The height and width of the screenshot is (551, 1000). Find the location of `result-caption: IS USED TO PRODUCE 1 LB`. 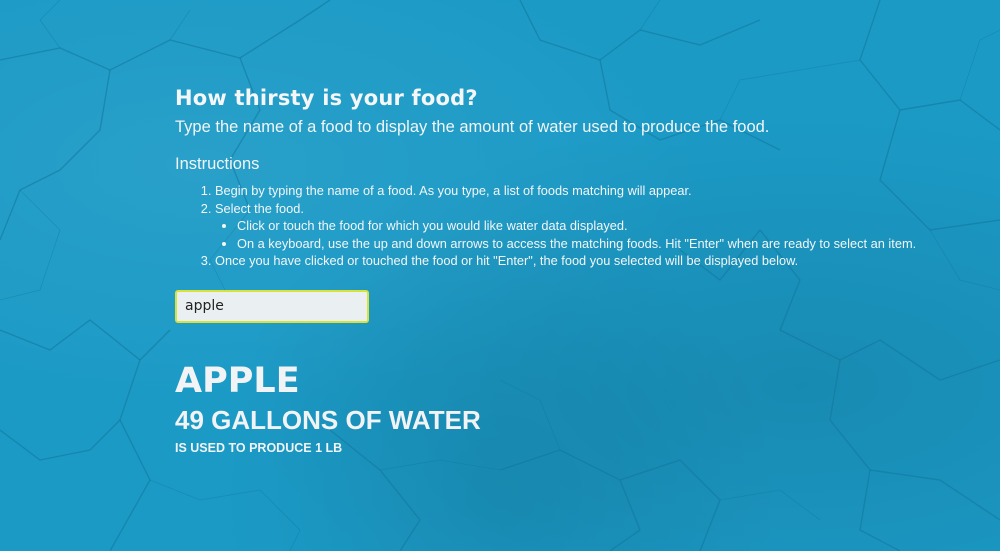

result-caption: IS USED TO PRODUCE 1 LB is located at coordinates (259, 447).